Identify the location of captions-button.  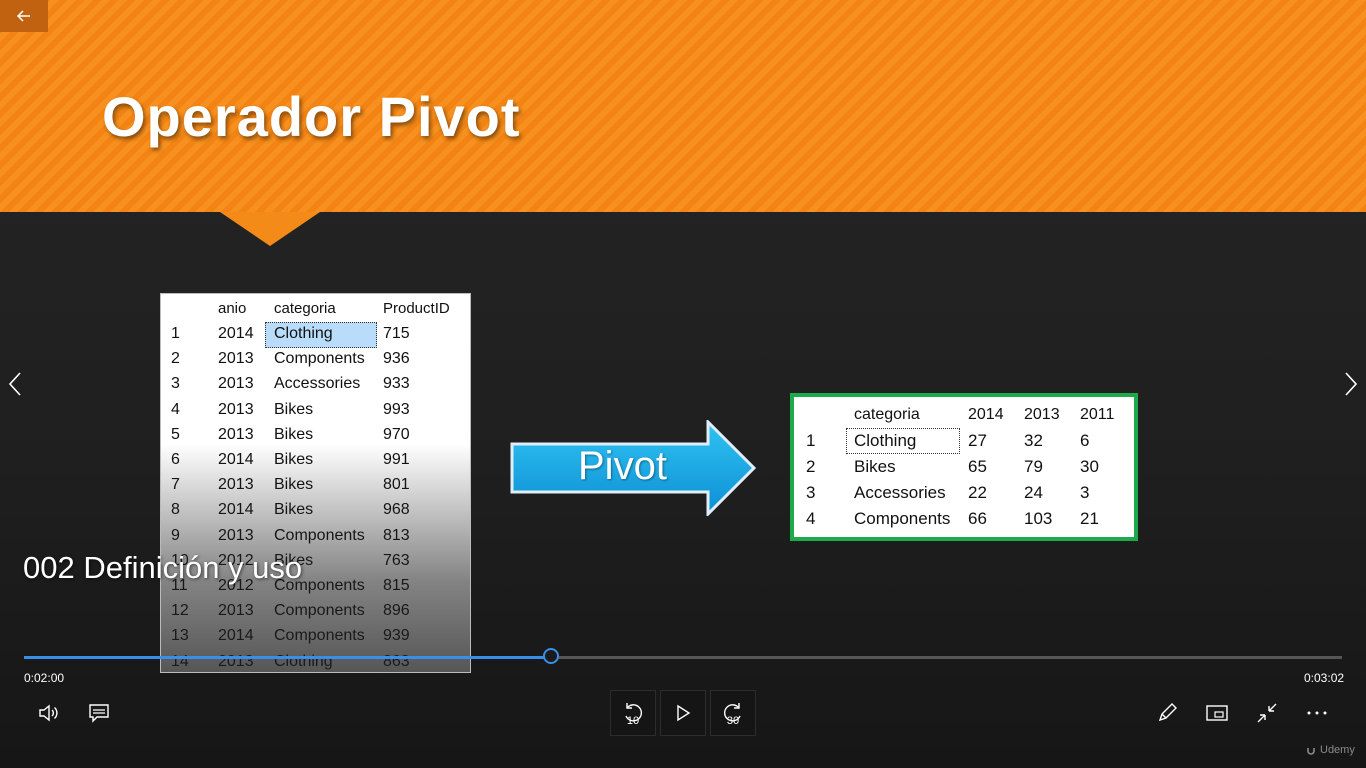
(99, 713).